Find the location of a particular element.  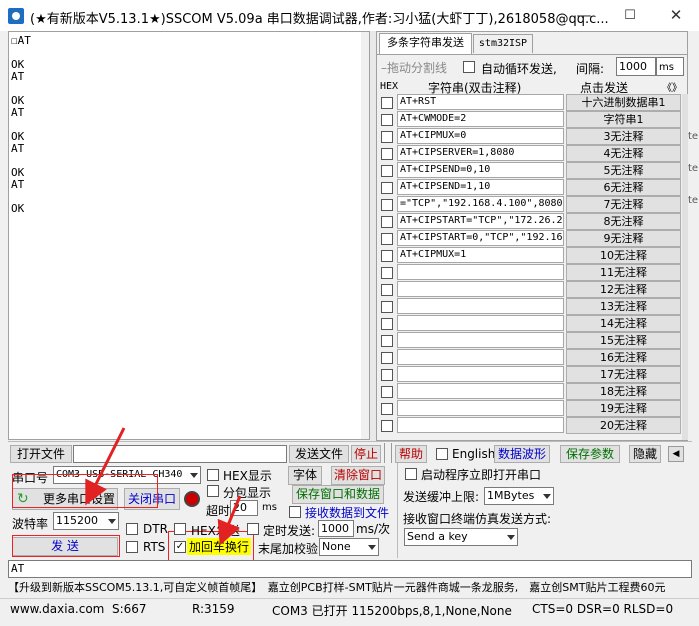

annotation-arrows is located at coordinates (163, 486).